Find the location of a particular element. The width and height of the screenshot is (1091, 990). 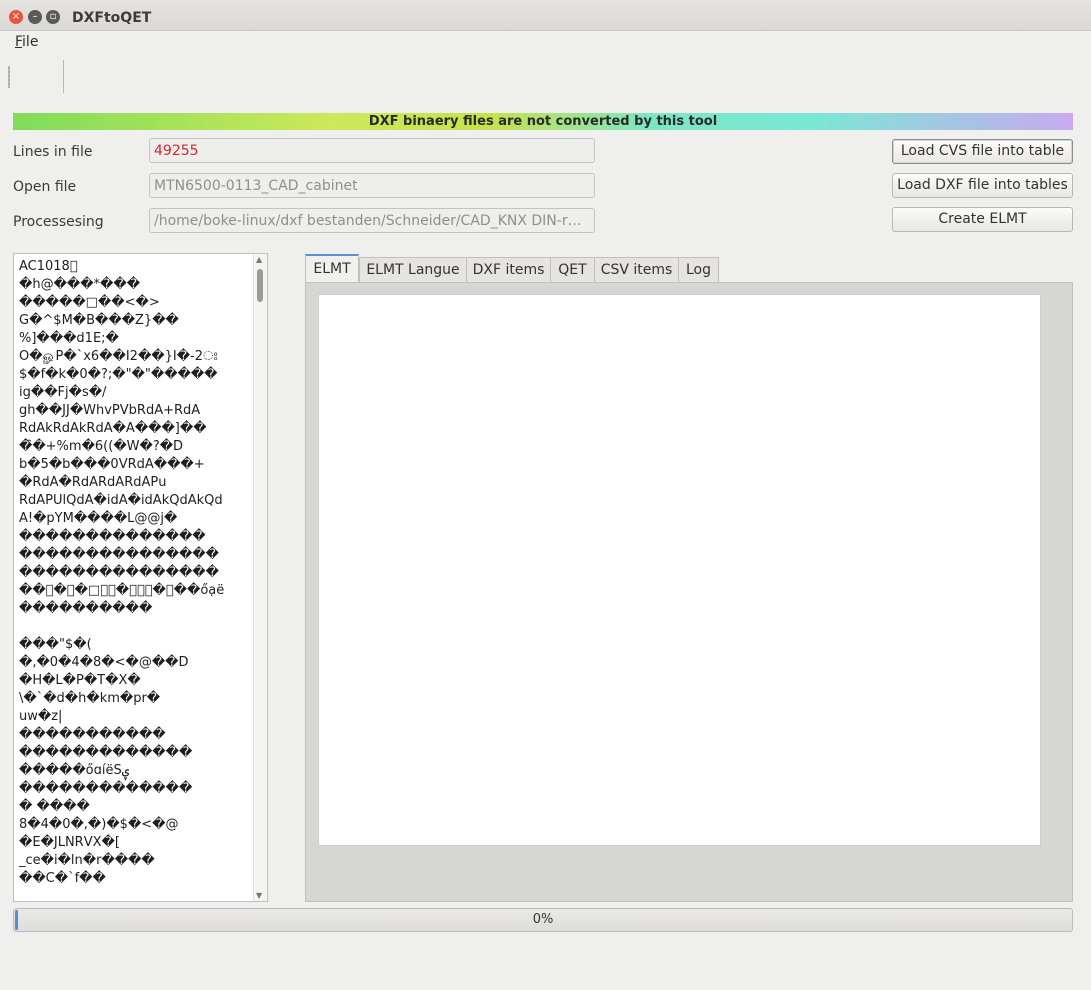

tab-dxf-items: DXF items is located at coordinates (508, 269).